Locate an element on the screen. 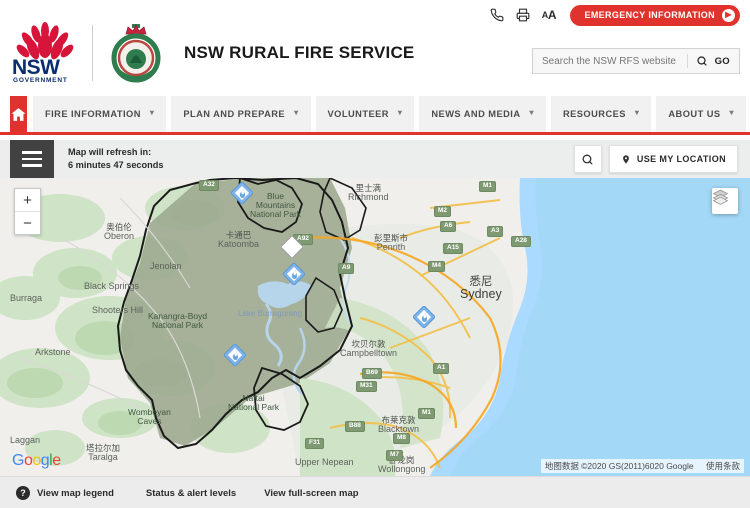 The width and height of the screenshot is (750, 508). home-button is located at coordinates (18, 114).